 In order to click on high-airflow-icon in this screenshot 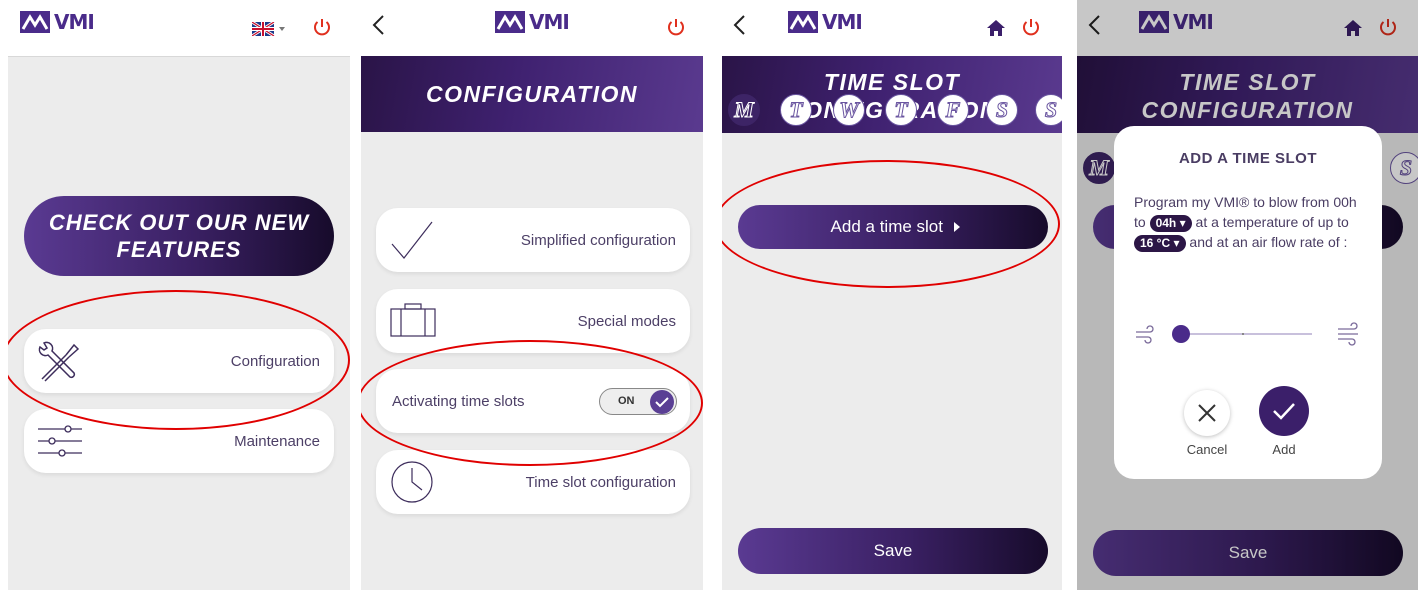, I will do `click(1348, 334)`.